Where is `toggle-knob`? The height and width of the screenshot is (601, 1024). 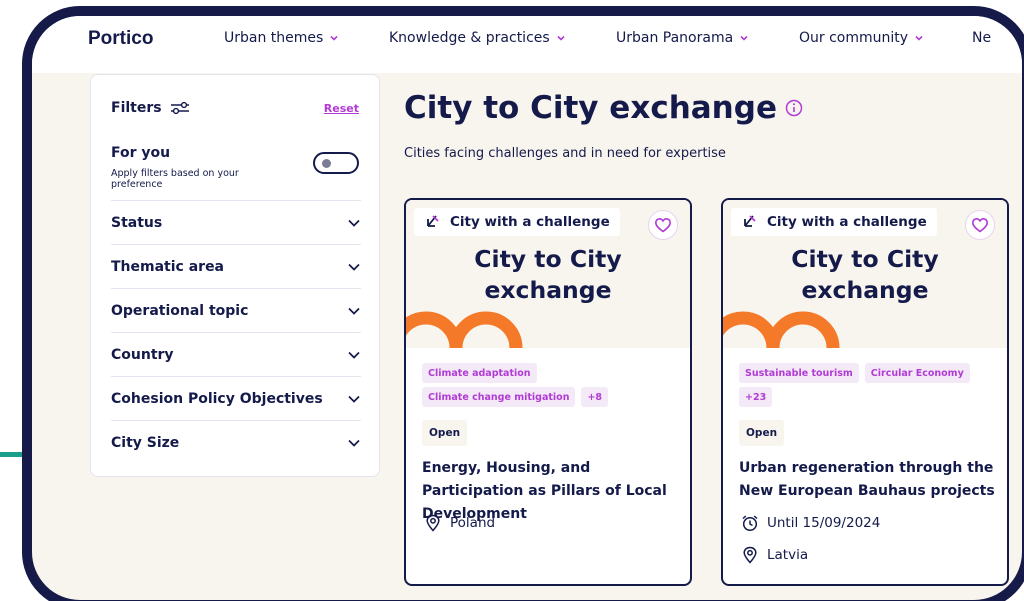 toggle-knob is located at coordinates (326, 163).